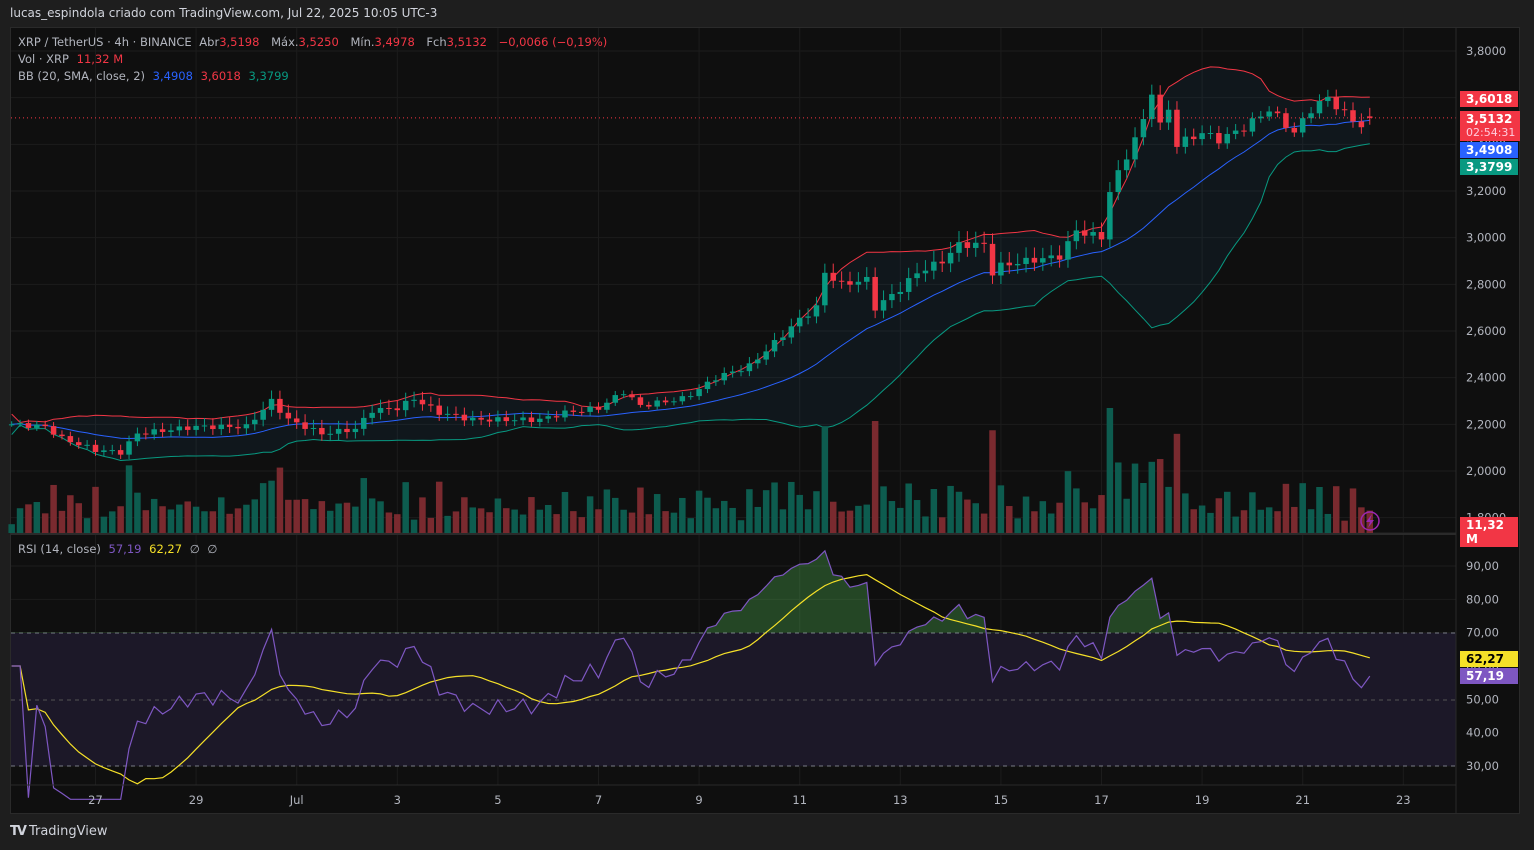 The image size is (1534, 850). Describe the element at coordinates (81, 76) in the screenshot. I see `bb-label: BB (20, SMA, close, 2)` at that location.